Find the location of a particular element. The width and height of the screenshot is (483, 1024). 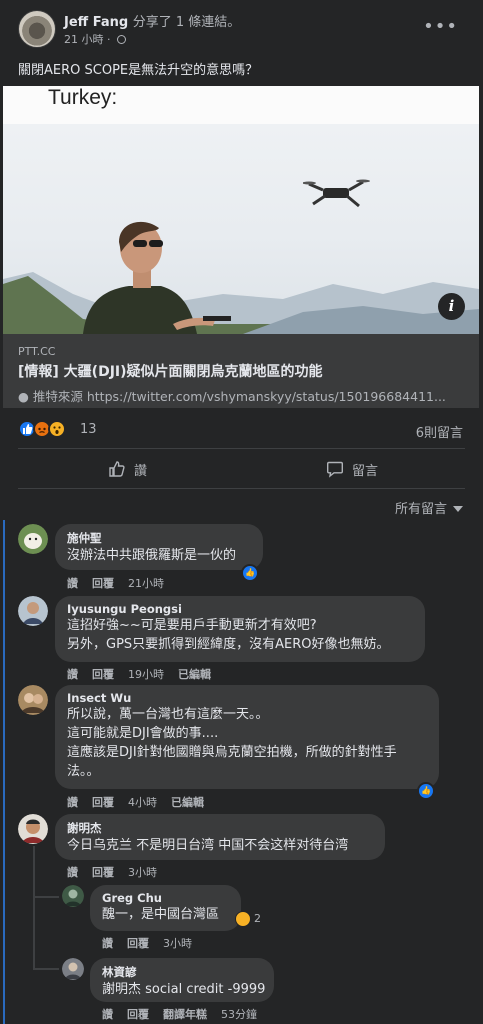

comment-text: 醜一，是中國台灣區 is located at coordinates (161, 914).